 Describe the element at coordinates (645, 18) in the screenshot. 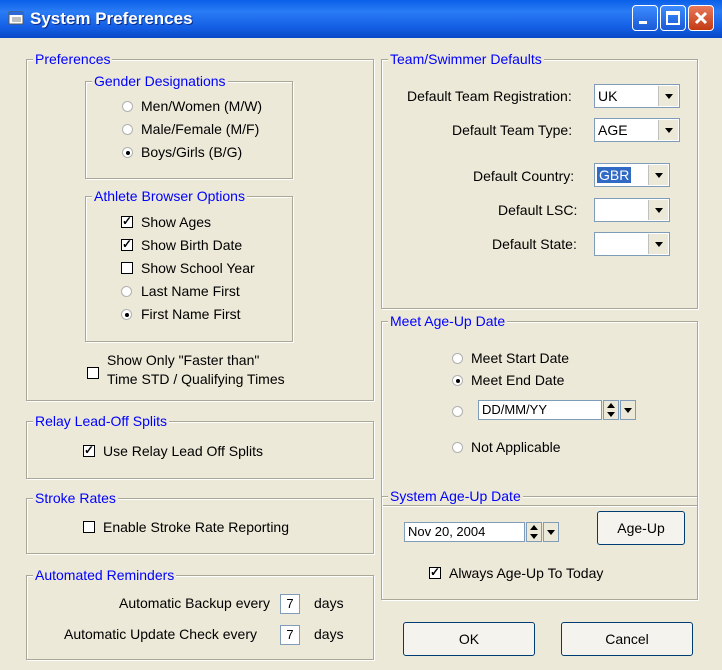

I see `minimize-button` at that location.